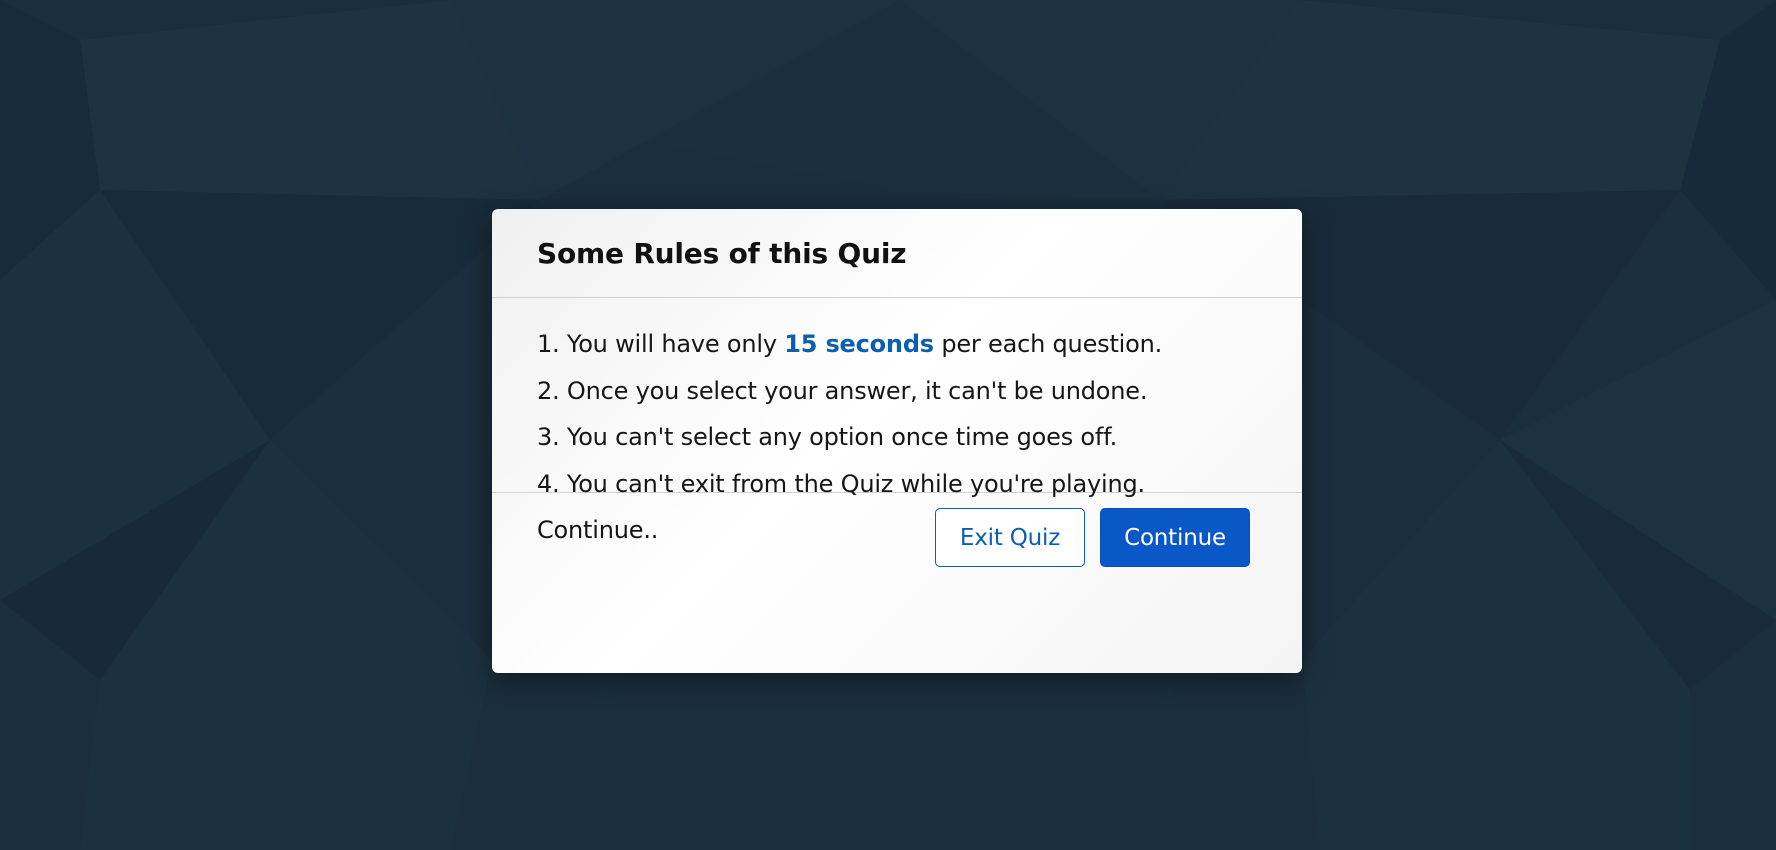  Describe the element at coordinates (722, 253) in the screenshot. I see `dialog-title: Some Rules of this Quiz` at that location.